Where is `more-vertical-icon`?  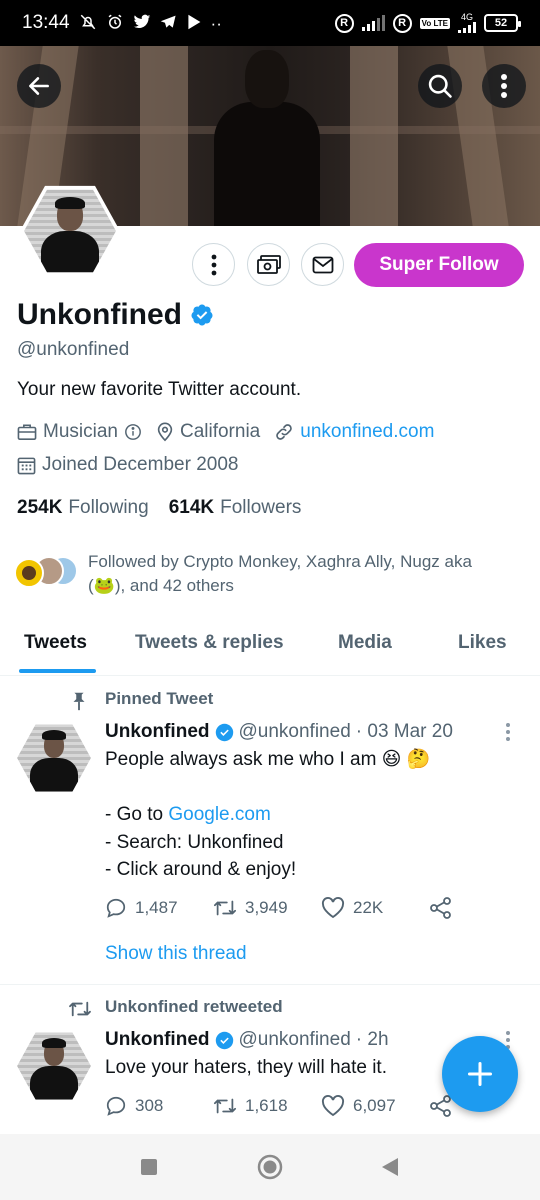 more-vertical-icon is located at coordinates (213, 264).